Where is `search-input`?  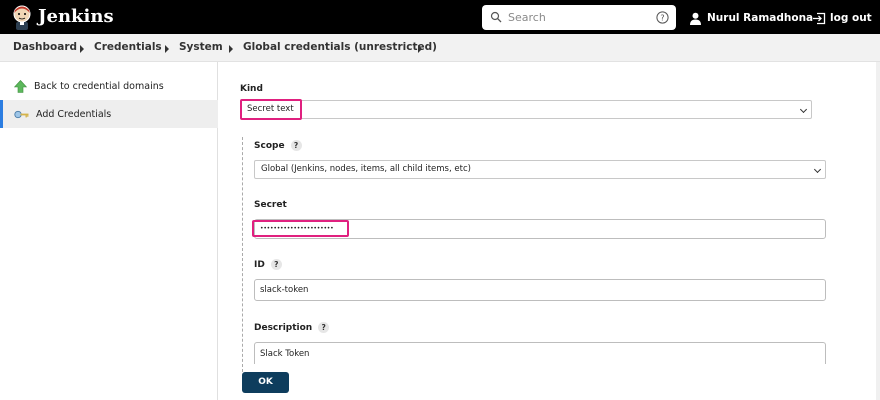
search-input is located at coordinates (578, 17).